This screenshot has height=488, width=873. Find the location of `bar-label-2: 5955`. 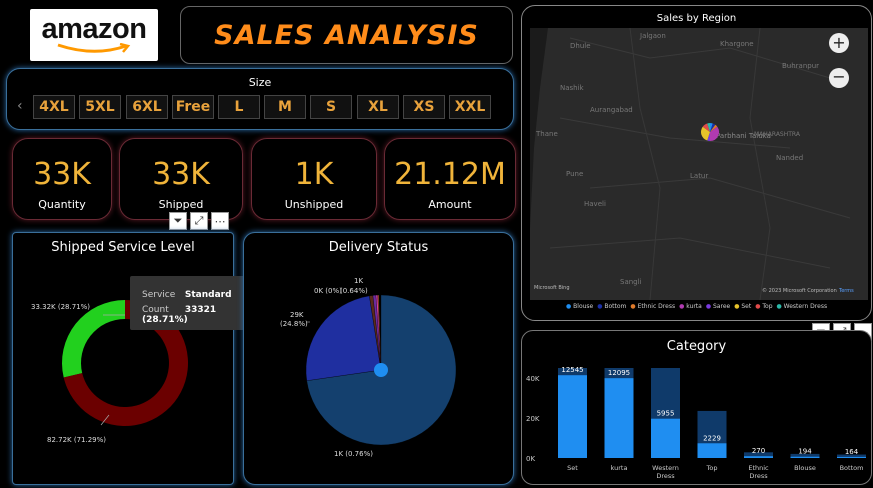

bar-label-2: 5955 is located at coordinates (666, 414).